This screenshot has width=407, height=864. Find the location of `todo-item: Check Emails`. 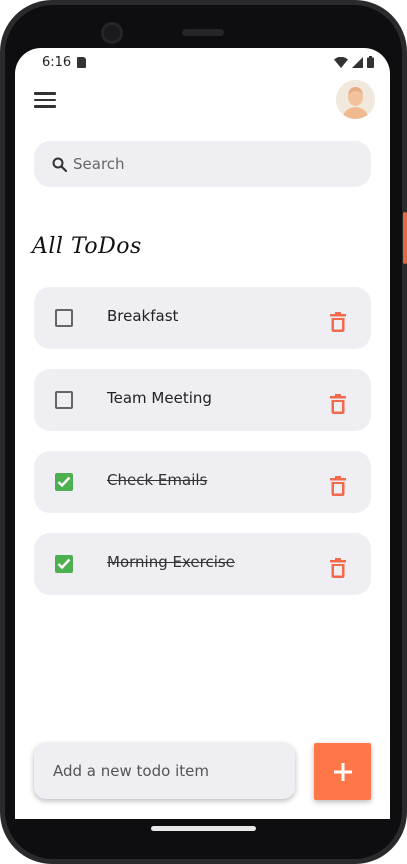

todo-item: Check Emails is located at coordinates (202, 482).